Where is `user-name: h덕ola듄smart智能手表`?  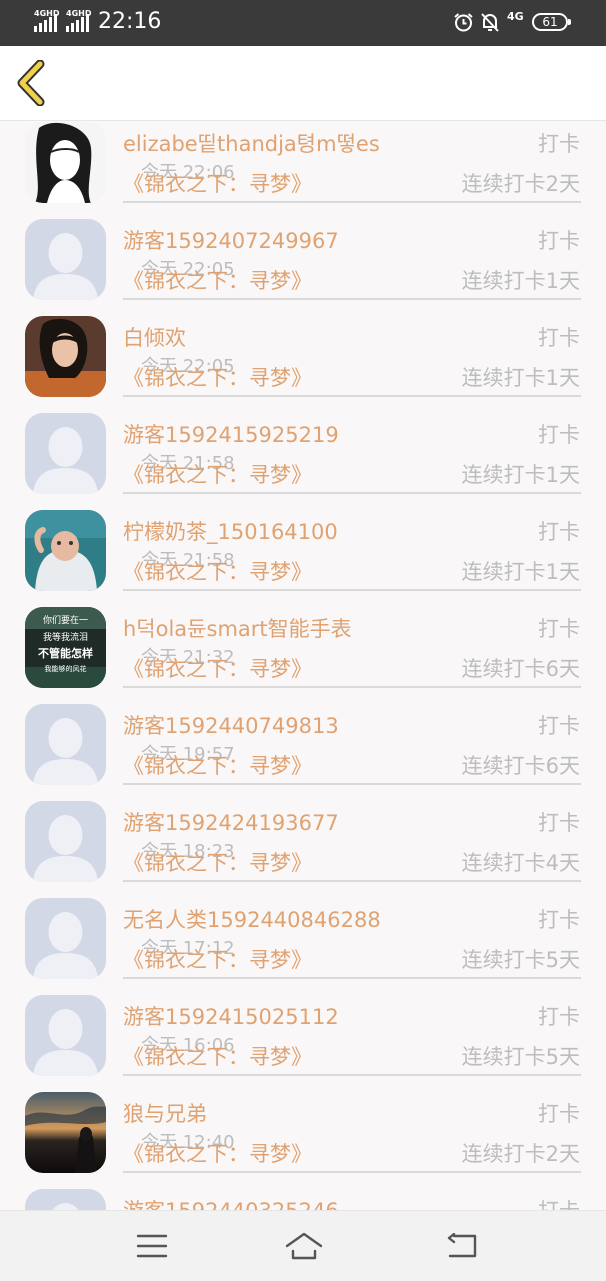 user-name: h덕ola듄smart智能手表 is located at coordinates (237, 628).